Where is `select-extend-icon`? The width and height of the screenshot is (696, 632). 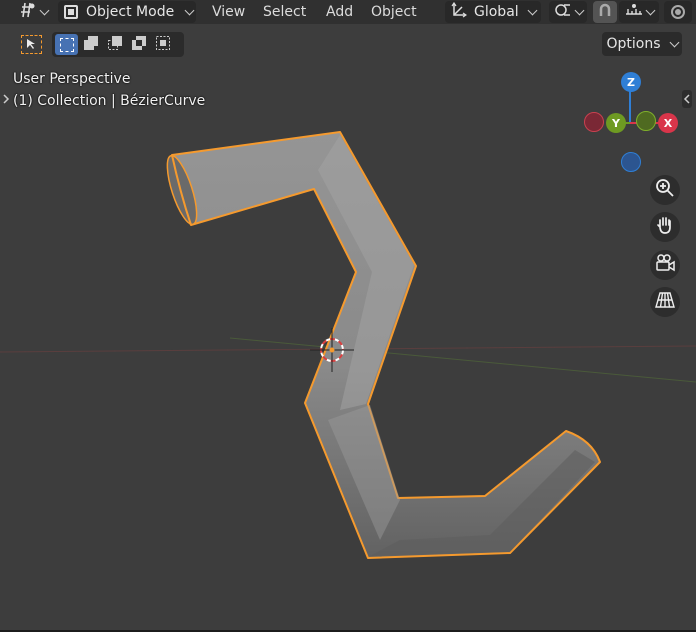
select-extend-icon is located at coordinates (91, 45).